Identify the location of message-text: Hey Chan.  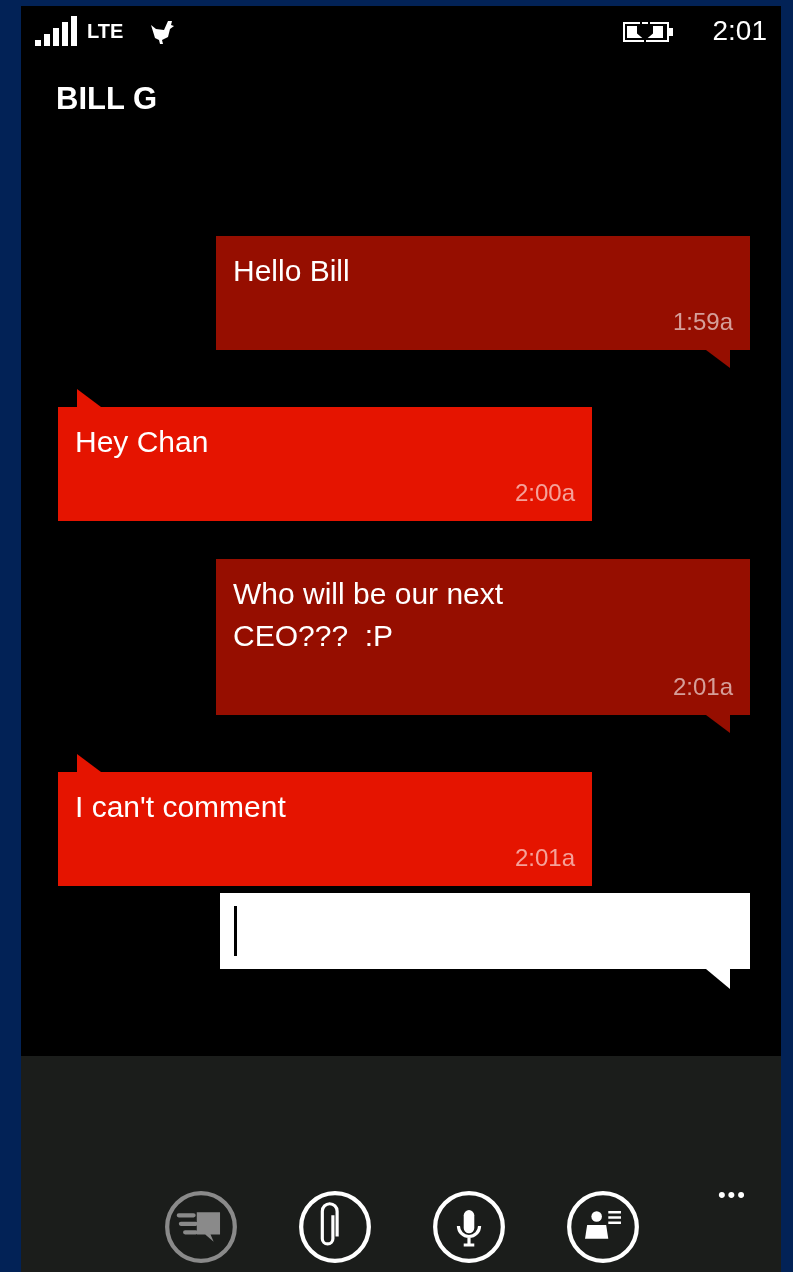
(142, 441).